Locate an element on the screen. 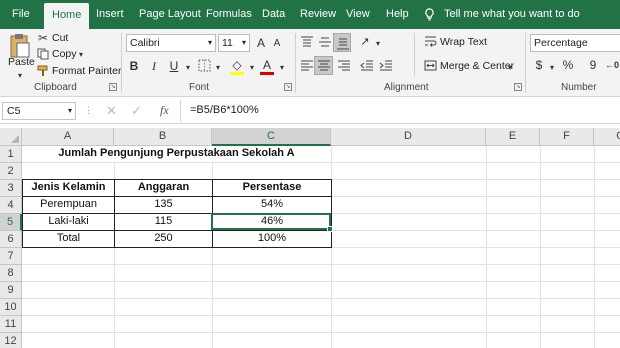  cut-button: Cut is located at coordinates (60, 38).